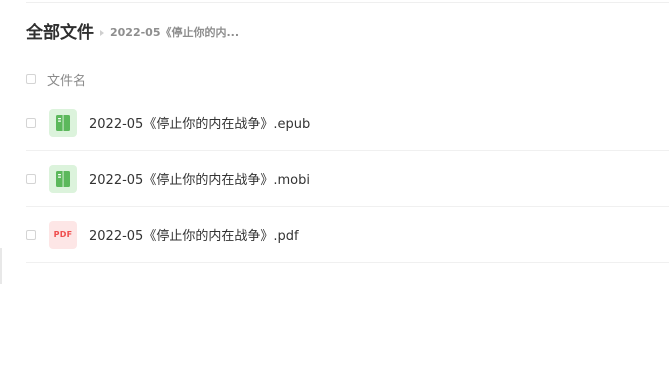 The height and width of the screenshot is (365, 669). What do you see at coordinates (199, 178) in the screenshot?
I see `file-name: 2022-05《停止你的内在战争》.mobi` at bounding box center [199, 178].